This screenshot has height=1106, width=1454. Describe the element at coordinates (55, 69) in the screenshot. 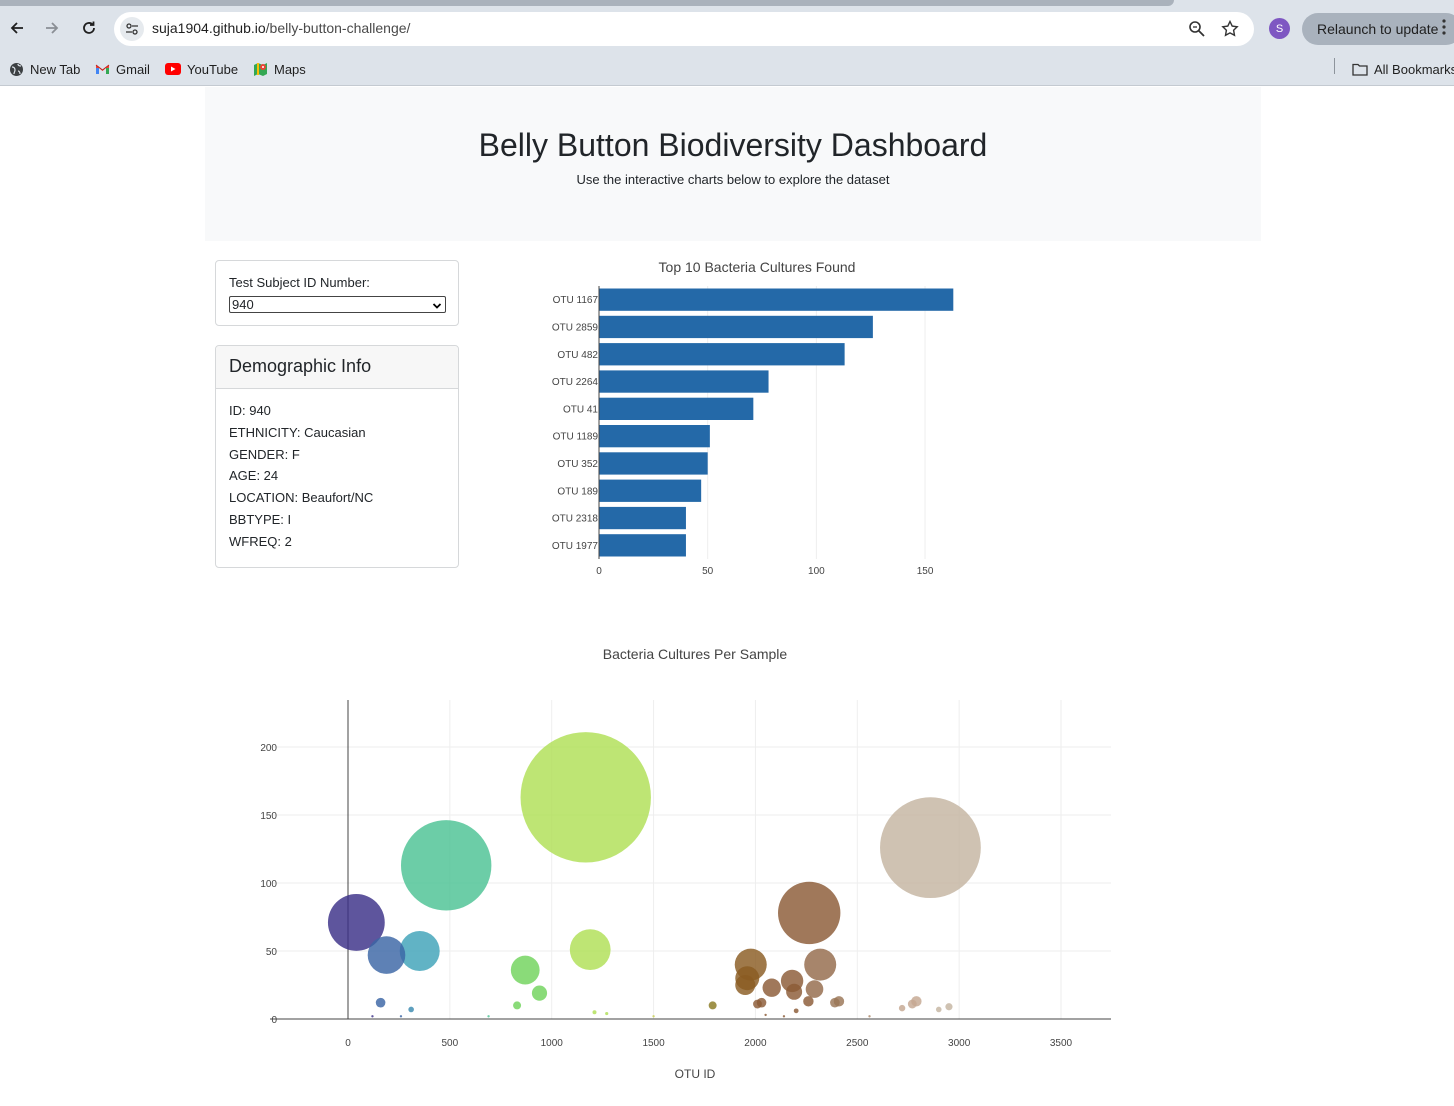

I see `bookmark-label: New Tab` at that location.